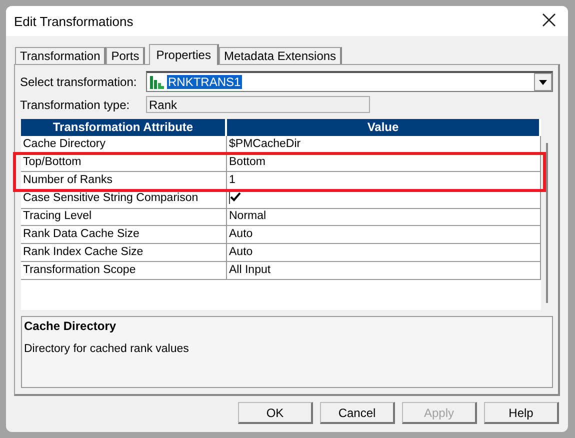 The height and width of the screenshot is (438, 575). I want to click on attribute-cell: Tracing Level, so click(124, 217).